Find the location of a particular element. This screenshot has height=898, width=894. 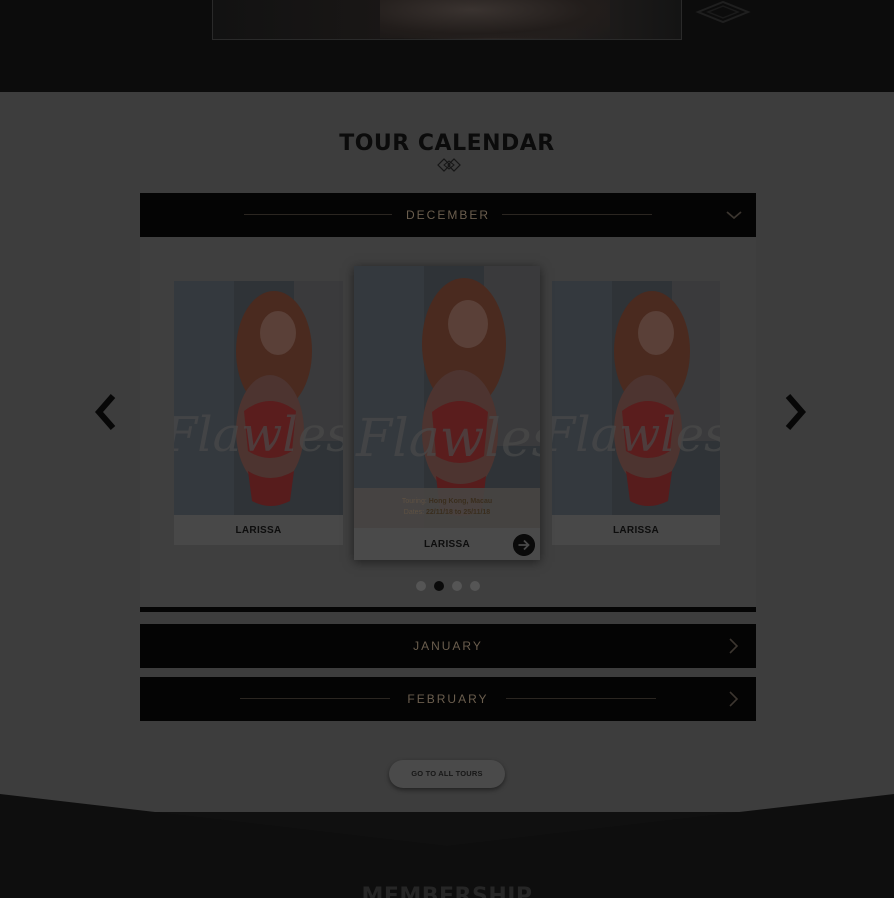

month-bar-january: JANUARY is located at coordinates (448, 646).